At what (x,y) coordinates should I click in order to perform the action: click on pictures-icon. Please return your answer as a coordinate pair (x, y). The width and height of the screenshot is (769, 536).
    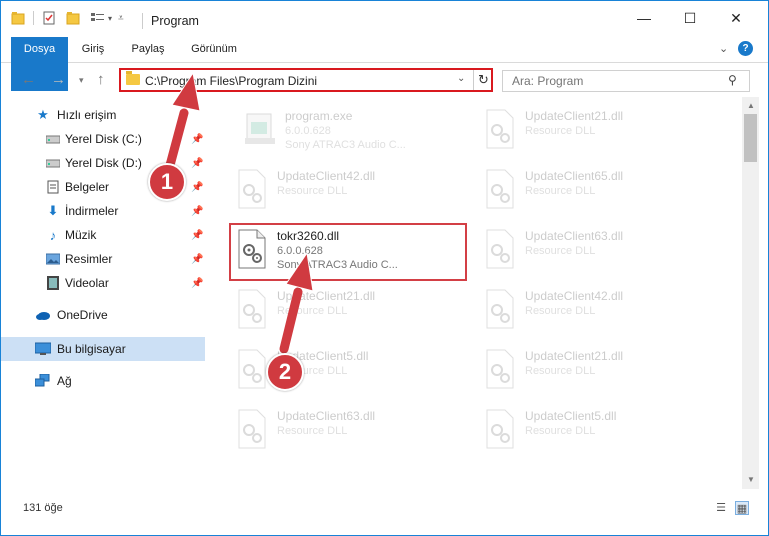
    Looking at the image, I should click on (53, 259).